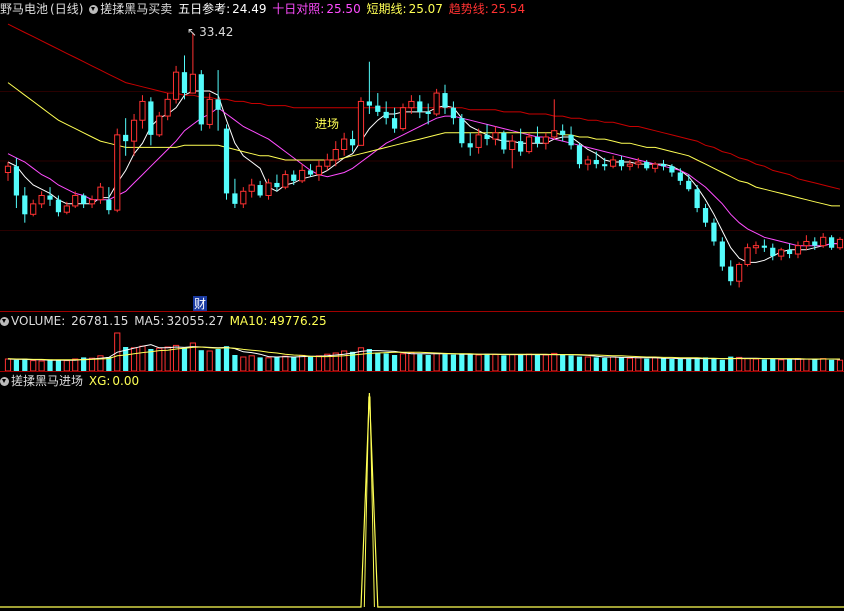  What do you see at coordinates (343, 9) in the screenshot?
I see `ref10-value: 25.50` at bounding box center [343, 9].